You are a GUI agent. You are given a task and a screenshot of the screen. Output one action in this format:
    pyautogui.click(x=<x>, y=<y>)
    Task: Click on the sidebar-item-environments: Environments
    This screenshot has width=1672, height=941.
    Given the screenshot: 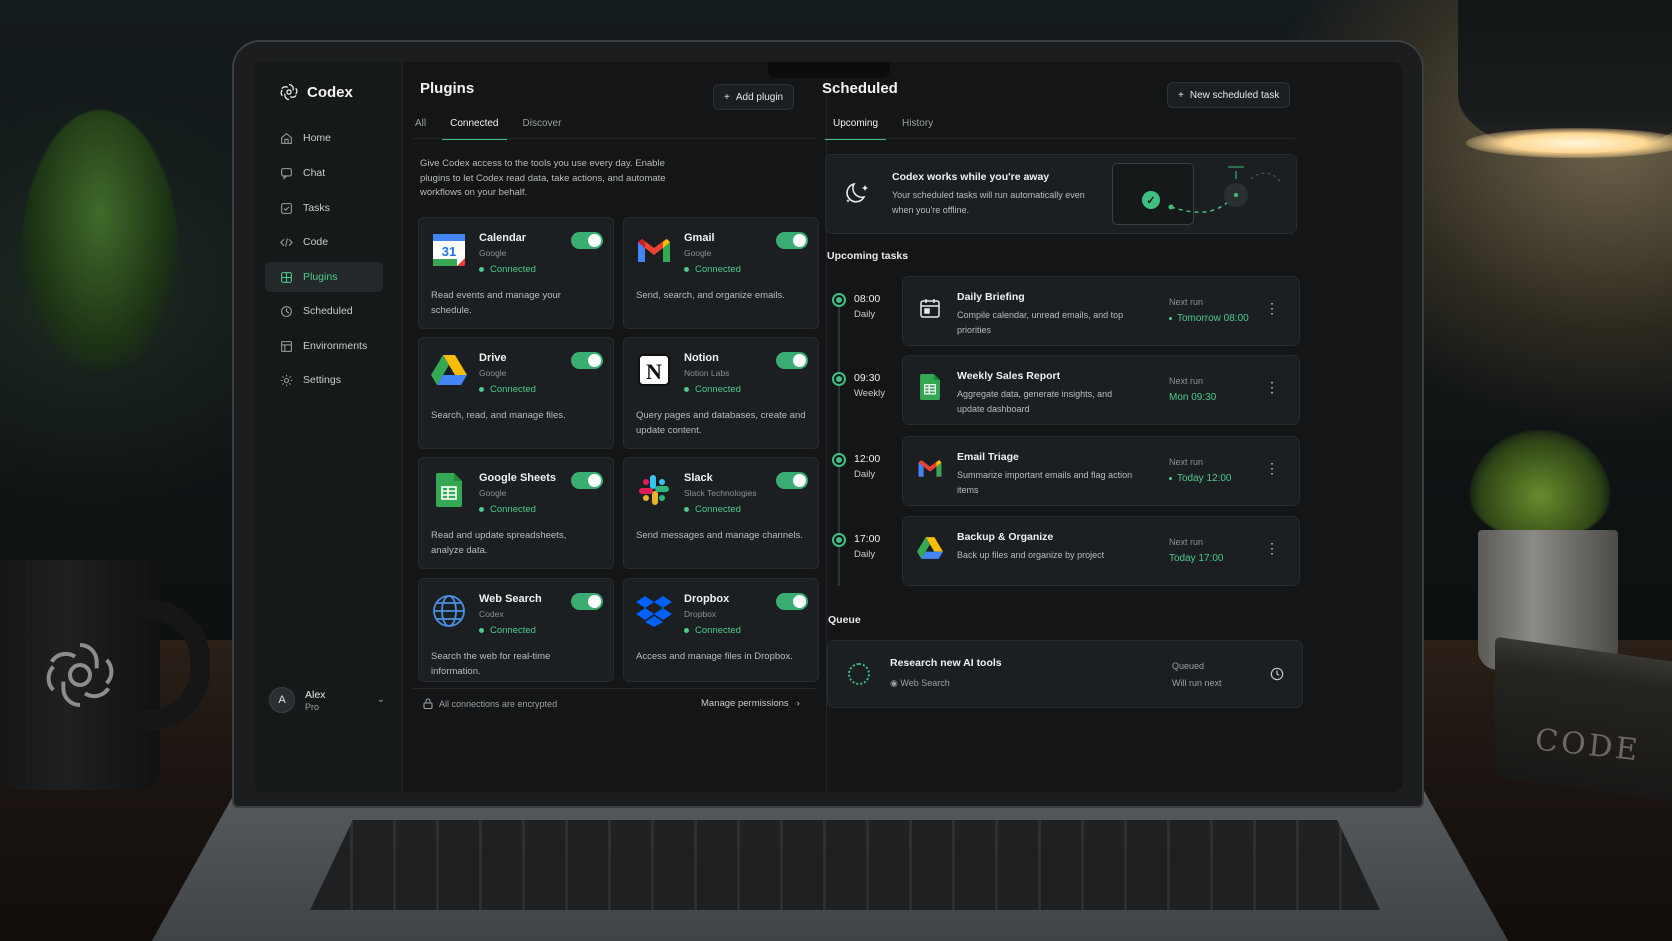 What is the action you would take?
    pyautogui.click(x=324, y=346)
    